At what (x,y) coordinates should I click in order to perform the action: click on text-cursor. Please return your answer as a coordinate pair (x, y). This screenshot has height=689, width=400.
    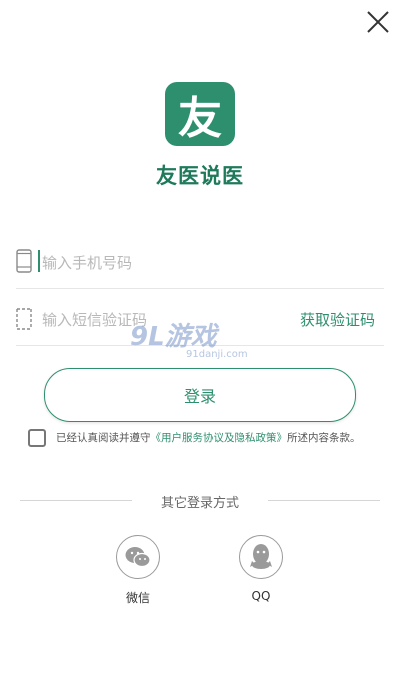
    Looking at the image, I should click on (39, 261).